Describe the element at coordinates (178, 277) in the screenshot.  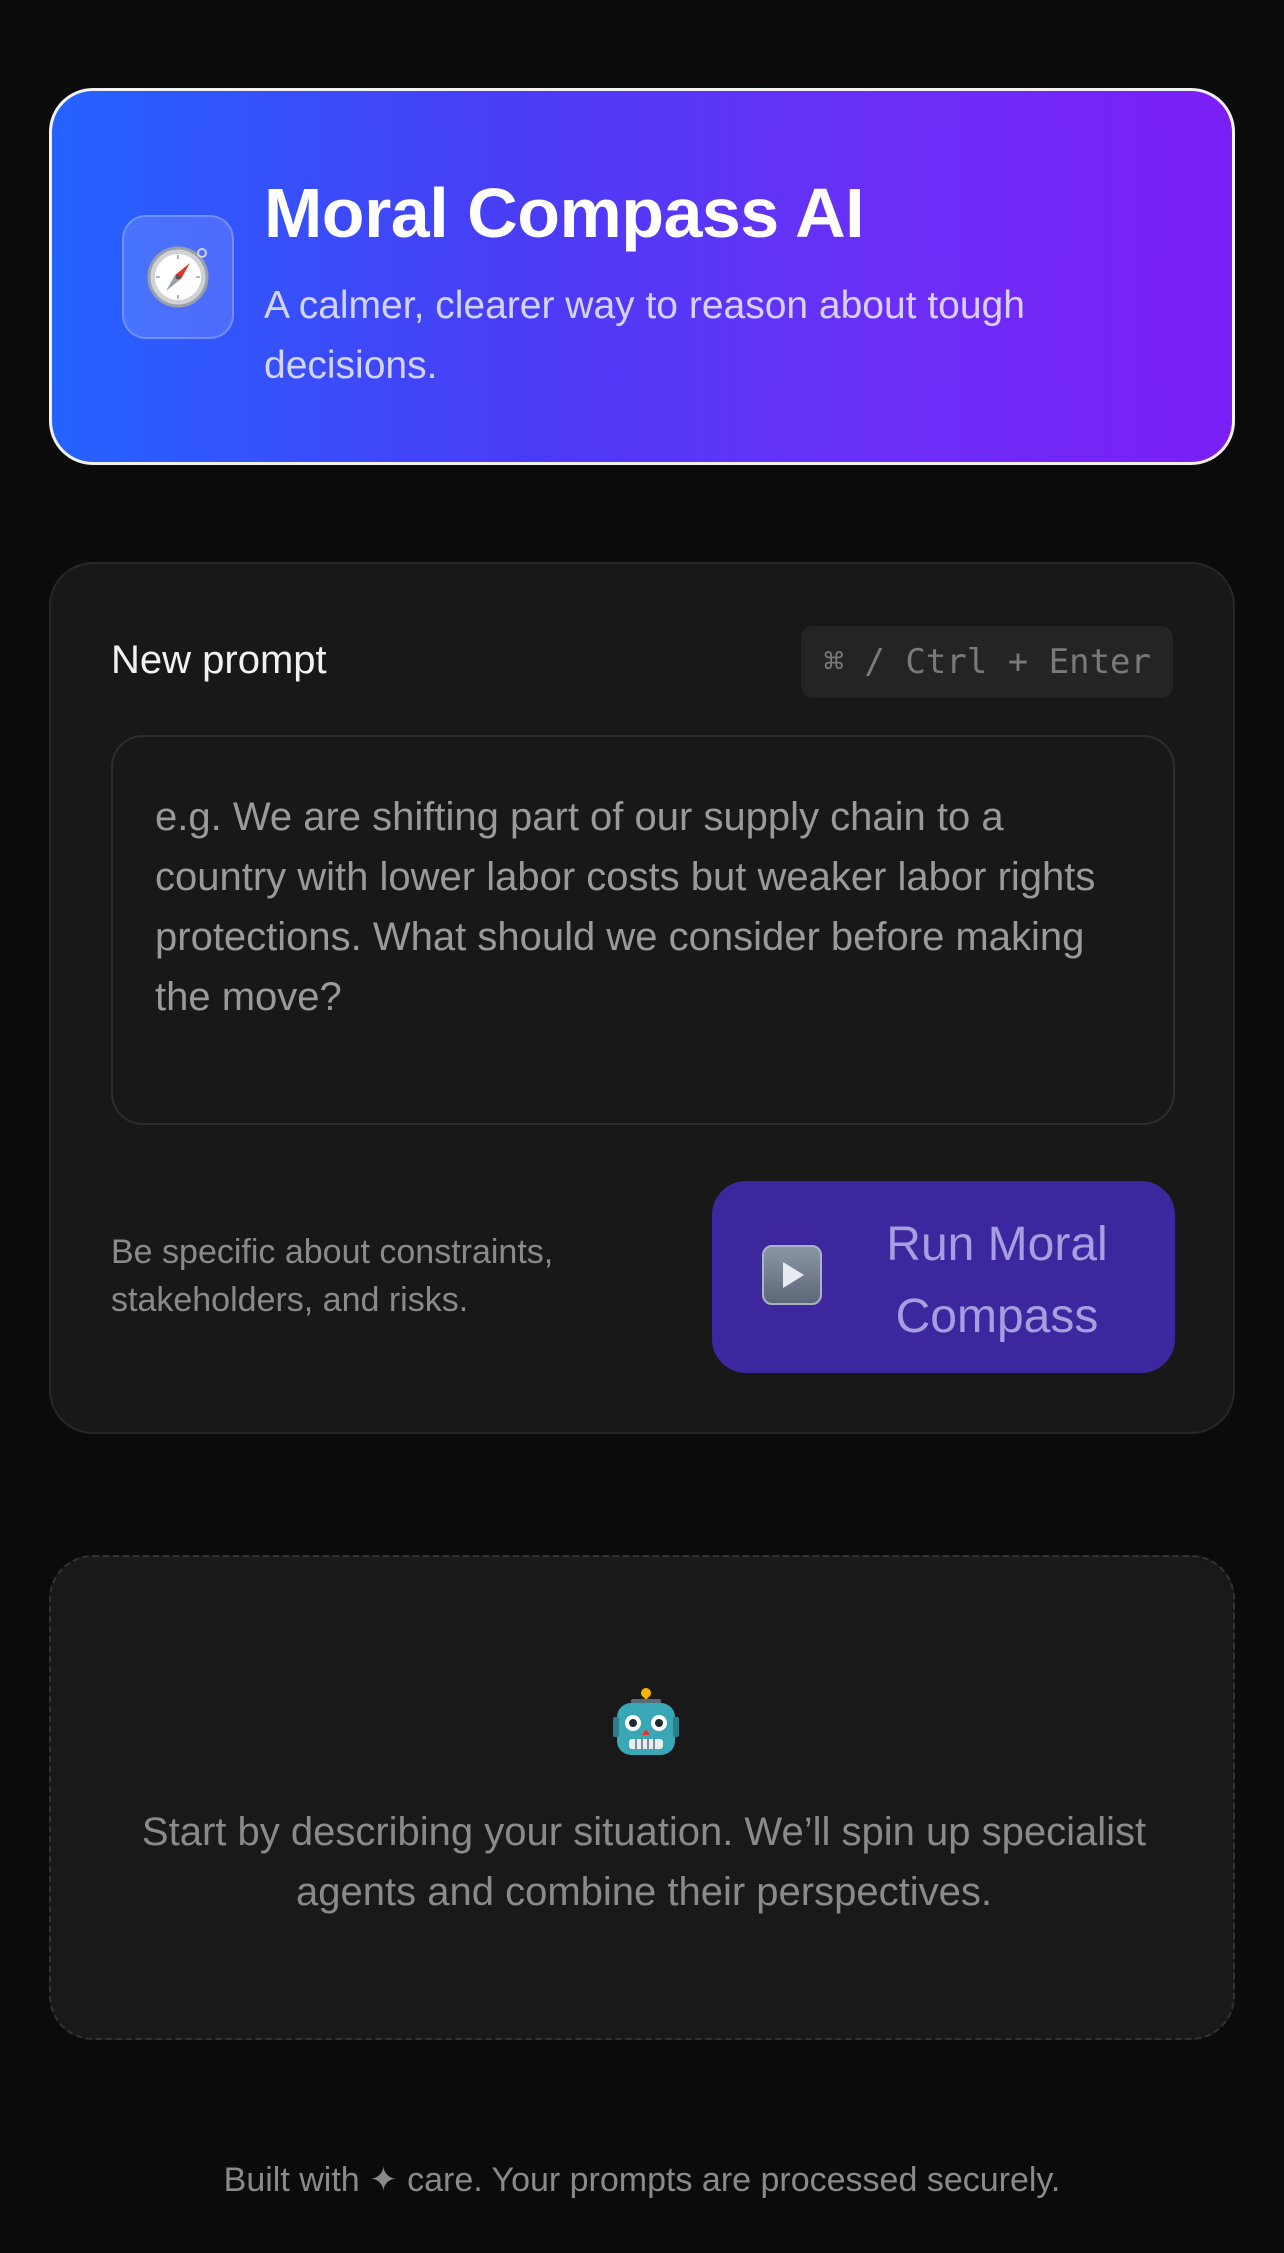
I see `compass-icon` at that location.